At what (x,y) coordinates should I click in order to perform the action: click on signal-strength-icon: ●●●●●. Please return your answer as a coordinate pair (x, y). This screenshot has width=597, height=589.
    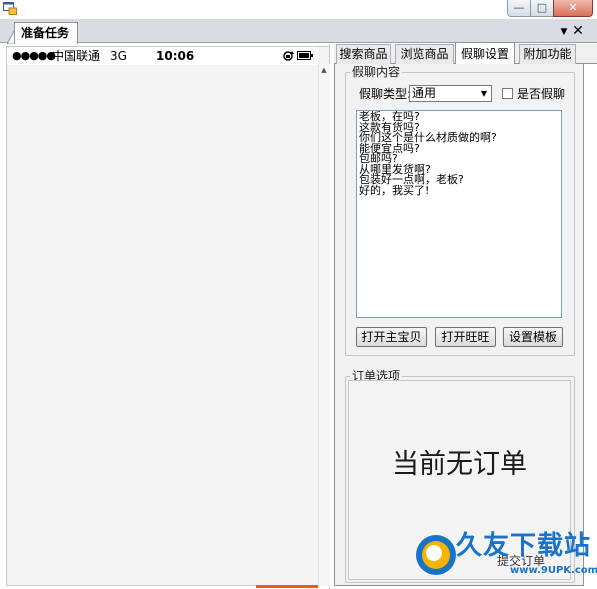
    Looking at the image, I should click on (34, 55).